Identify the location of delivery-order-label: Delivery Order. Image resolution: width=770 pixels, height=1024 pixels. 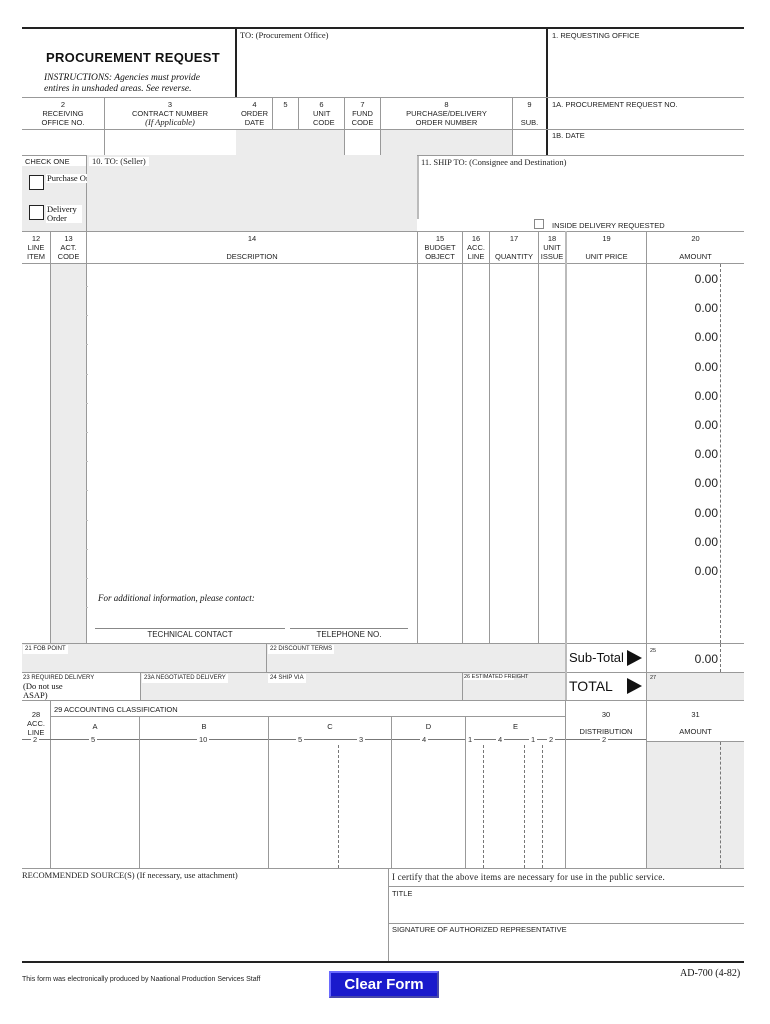
(64, 214).